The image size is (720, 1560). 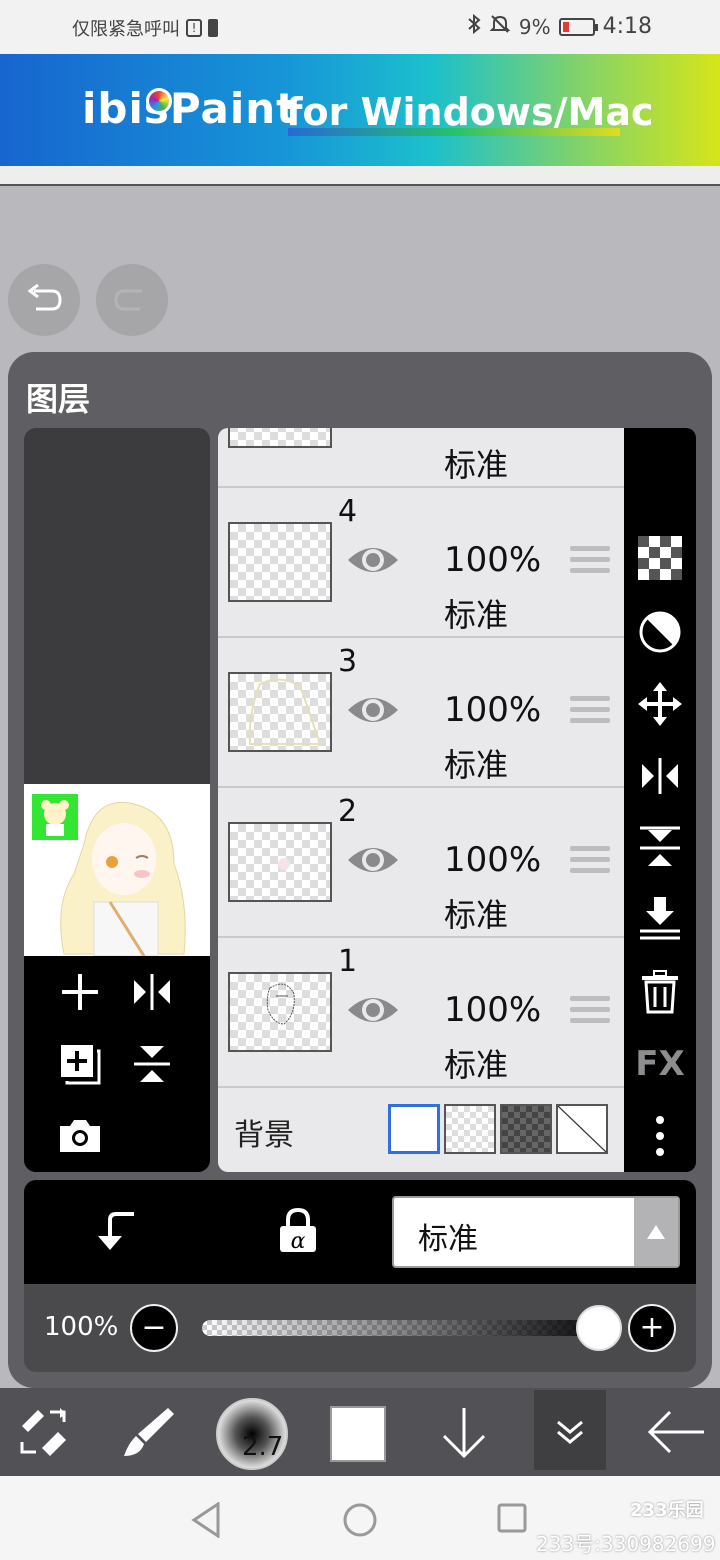 I want to click on layer-number: 4, so click(x=348, y=511).